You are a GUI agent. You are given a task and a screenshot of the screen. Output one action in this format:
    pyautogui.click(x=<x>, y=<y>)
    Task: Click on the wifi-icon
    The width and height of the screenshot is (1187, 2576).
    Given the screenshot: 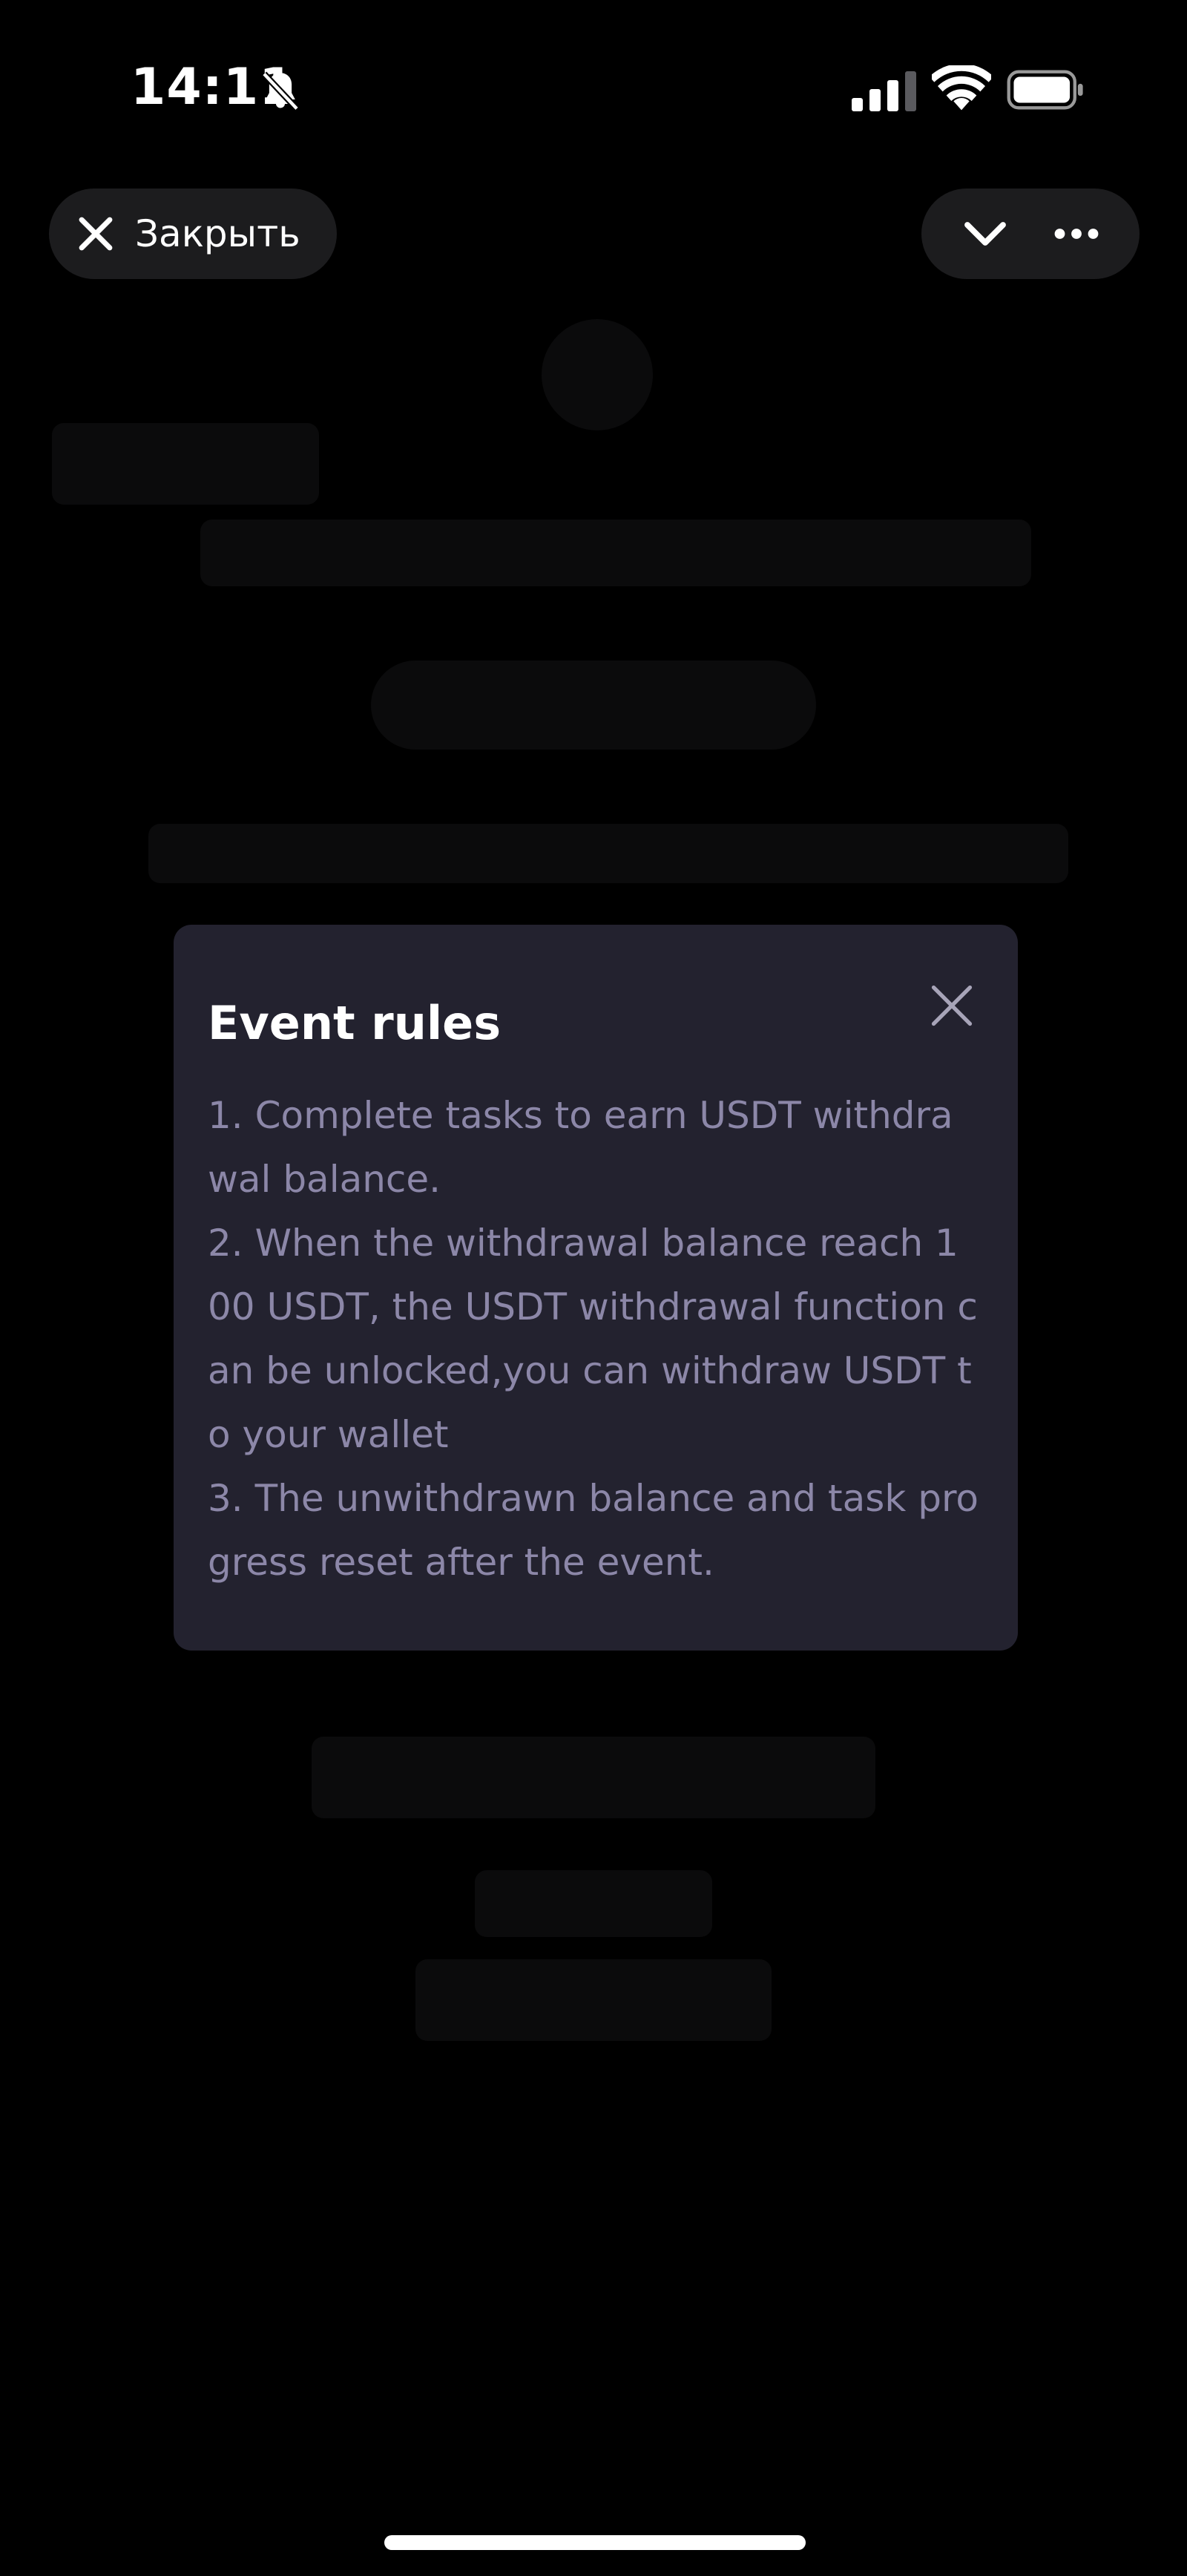 What is the action you would take?
    pyautogui.click(x=961, y=88)
    